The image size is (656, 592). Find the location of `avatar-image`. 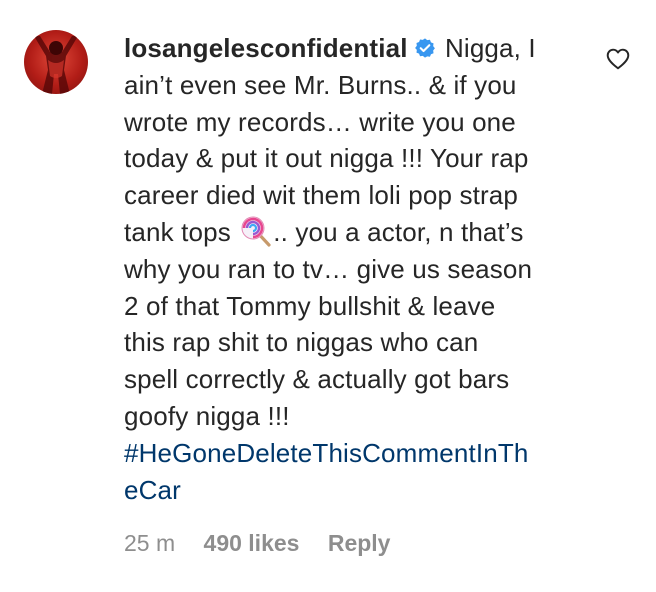

avatar-image is located at coordinates (56, 65).